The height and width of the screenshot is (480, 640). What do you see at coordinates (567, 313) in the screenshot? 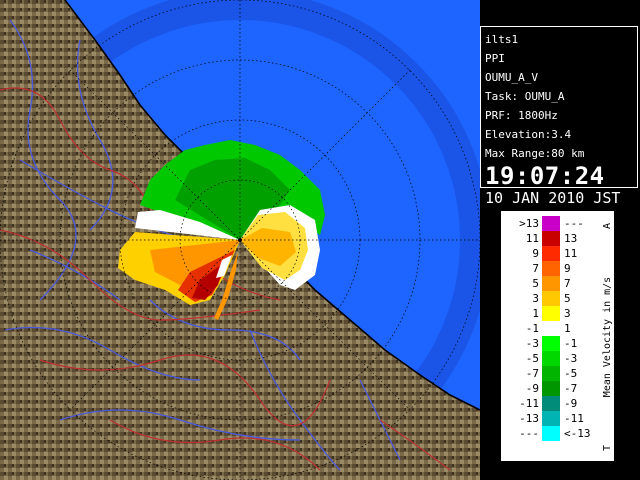
I see `legend-upper-bound: 3` at bounding box center [567, 313].